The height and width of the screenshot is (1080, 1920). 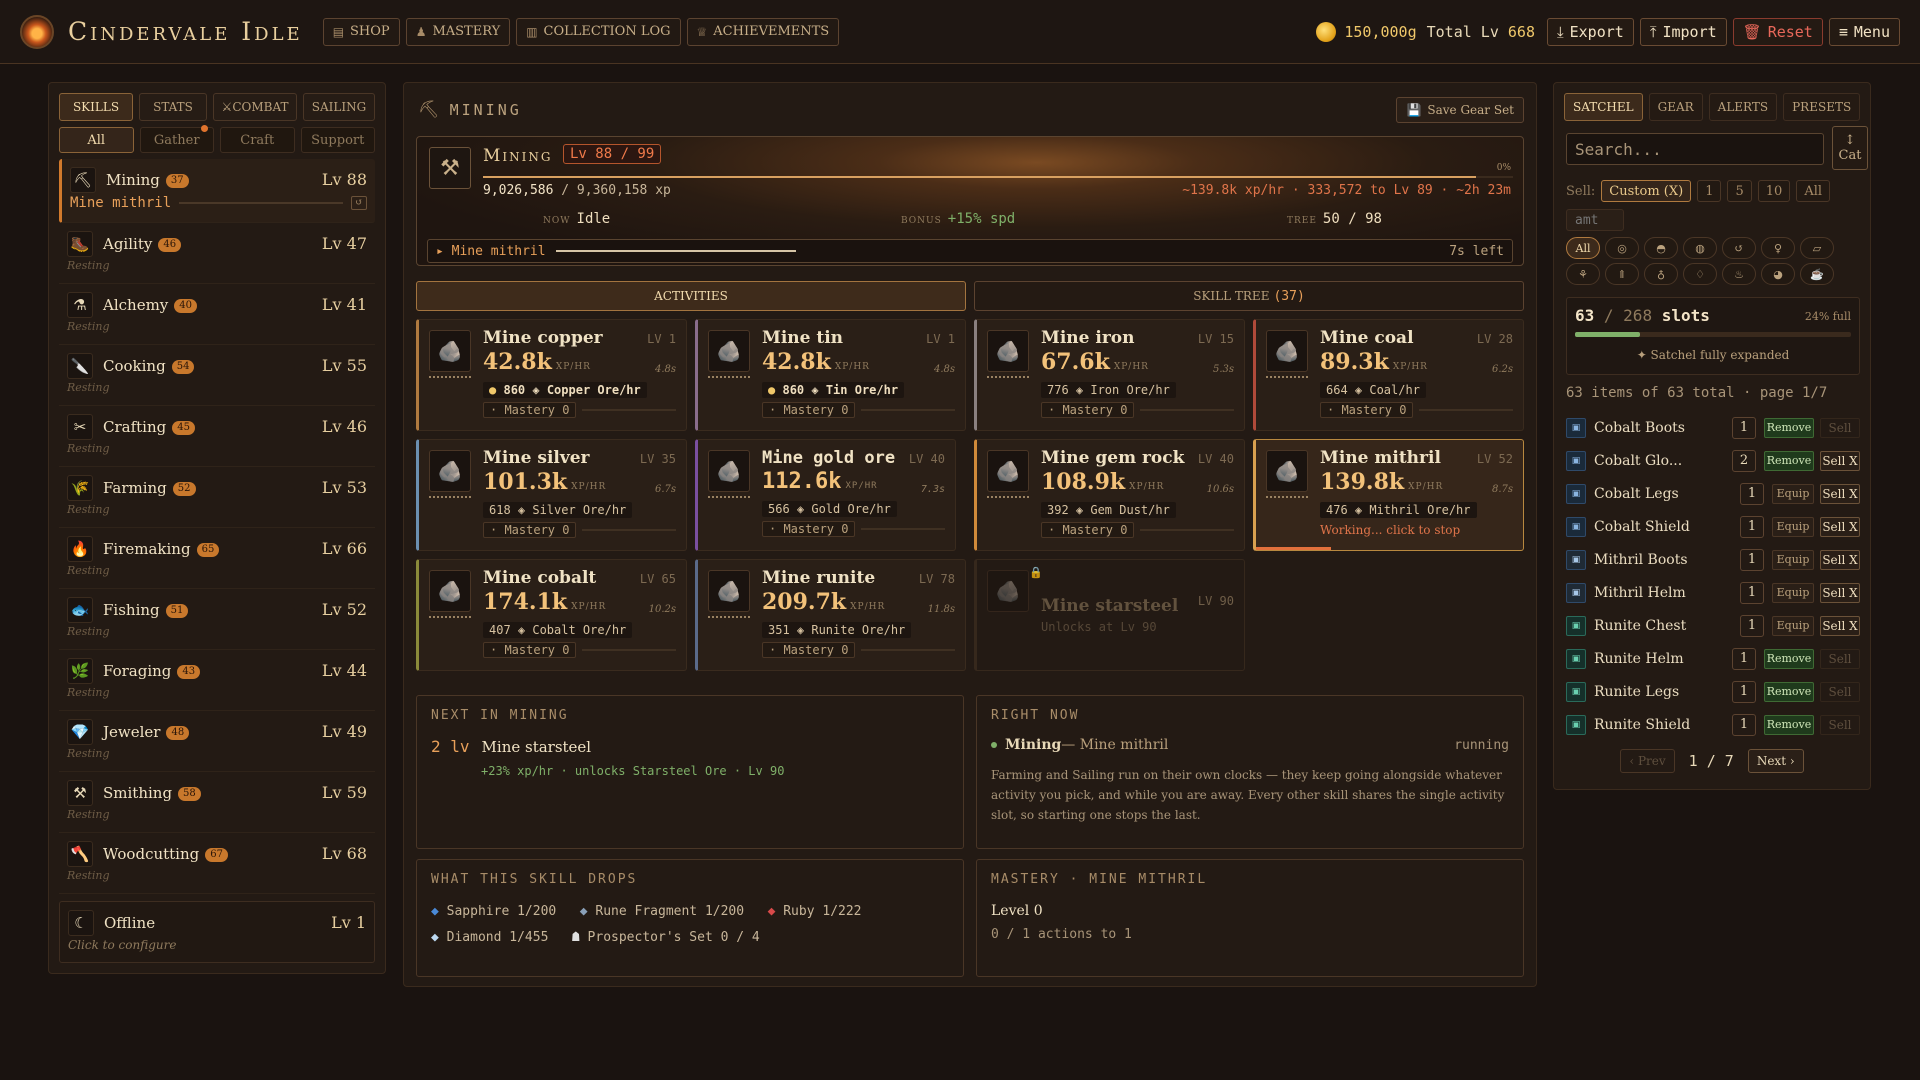 What do you see at coordinates (1713, 592) in the screenshot?
I see `list-item: ▣ Mithril Helm 1 Equip Sell X` at bounding box center [1713, 592].